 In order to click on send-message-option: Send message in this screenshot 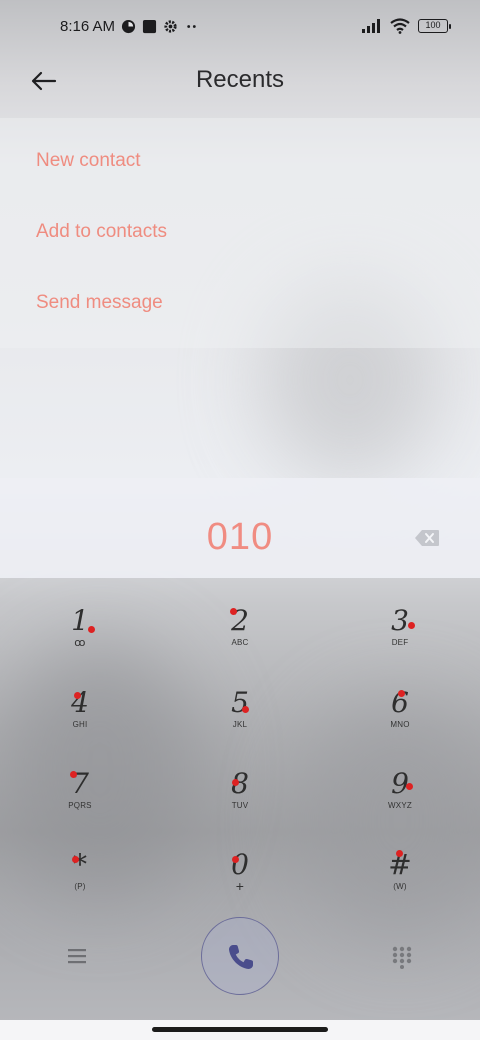, I will do `click(99, 303)`.